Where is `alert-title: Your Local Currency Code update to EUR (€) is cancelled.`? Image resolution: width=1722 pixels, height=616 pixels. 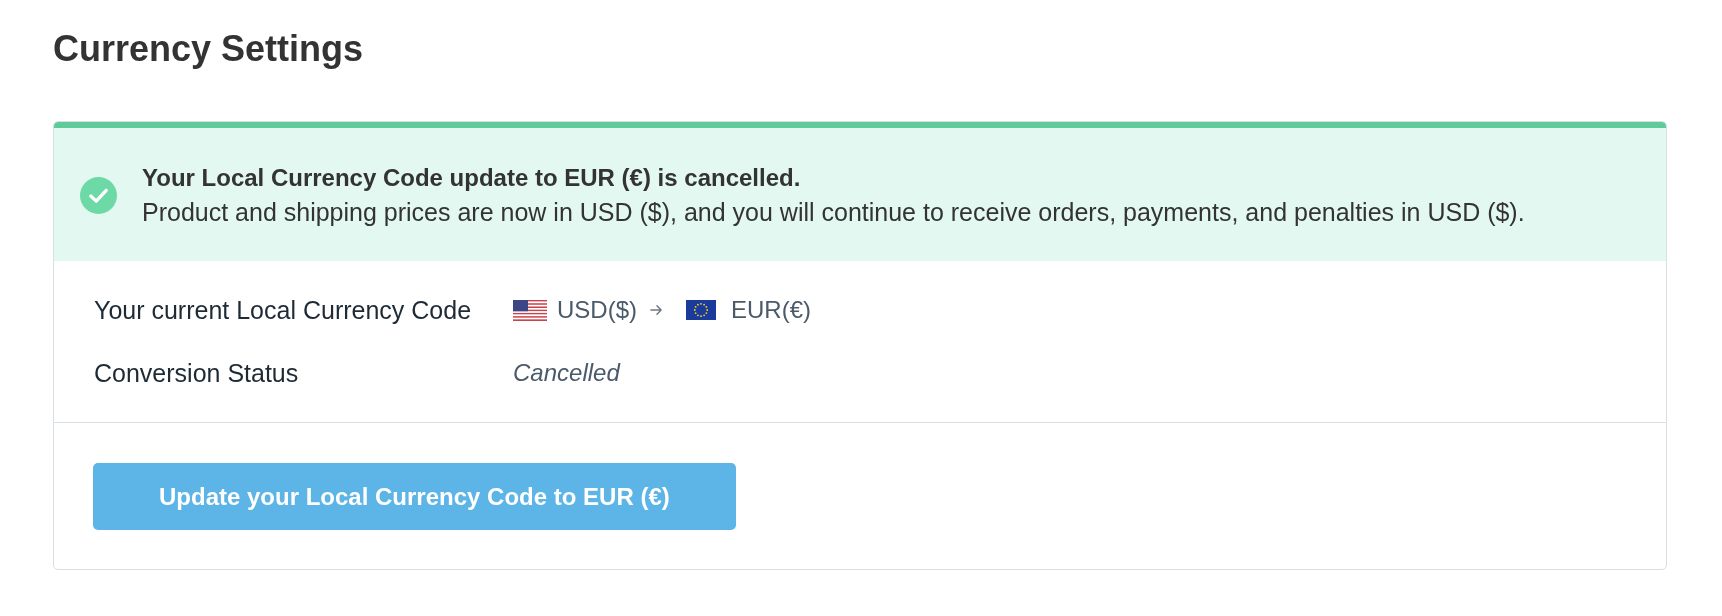
alert-title: Your Local Currency Code update to EUR (€) is cancelled. is located at coordinates (471, 178).